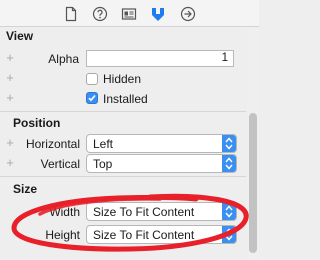 This screenshot has height=260, width=320. I want to click on vertical-label: Vertical, so click(60, 164).